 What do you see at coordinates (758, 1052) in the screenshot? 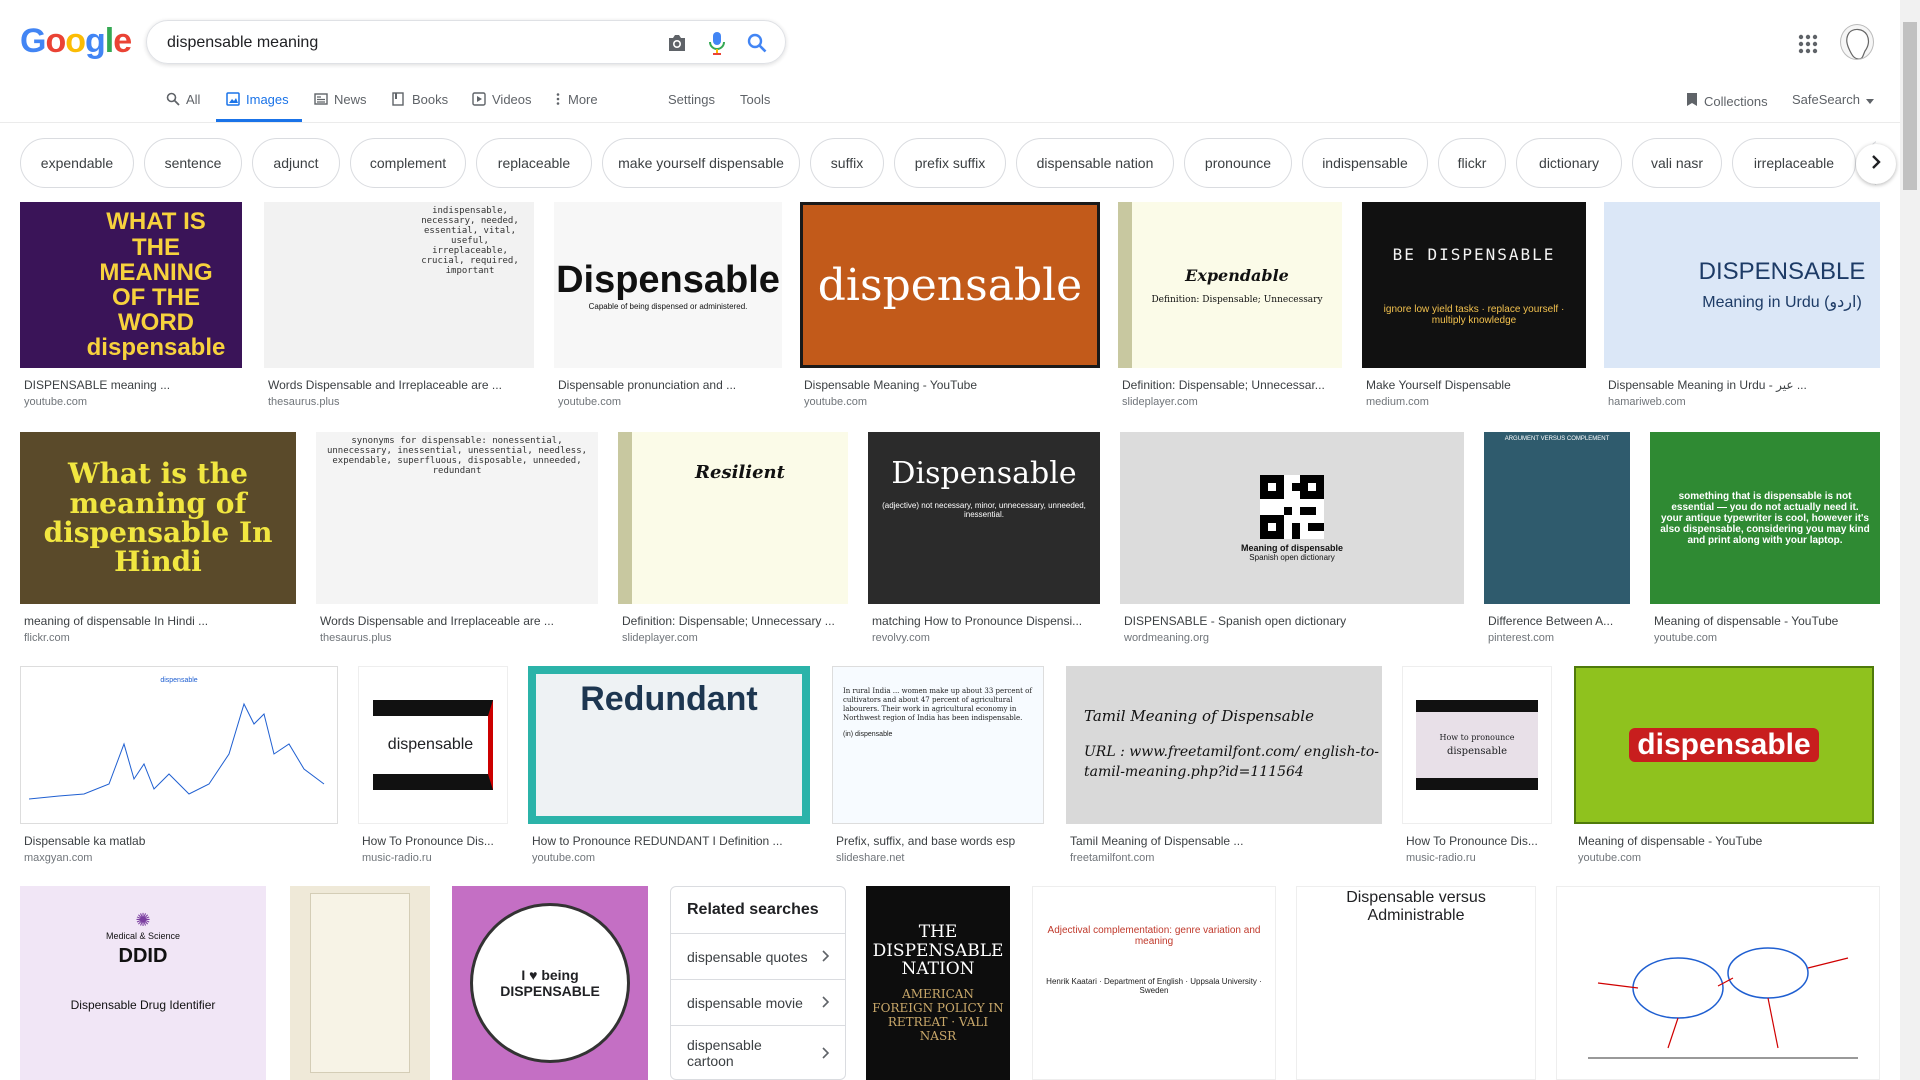
I see `related-item: dispensable cartoon` at bounding box center [758, 1052].